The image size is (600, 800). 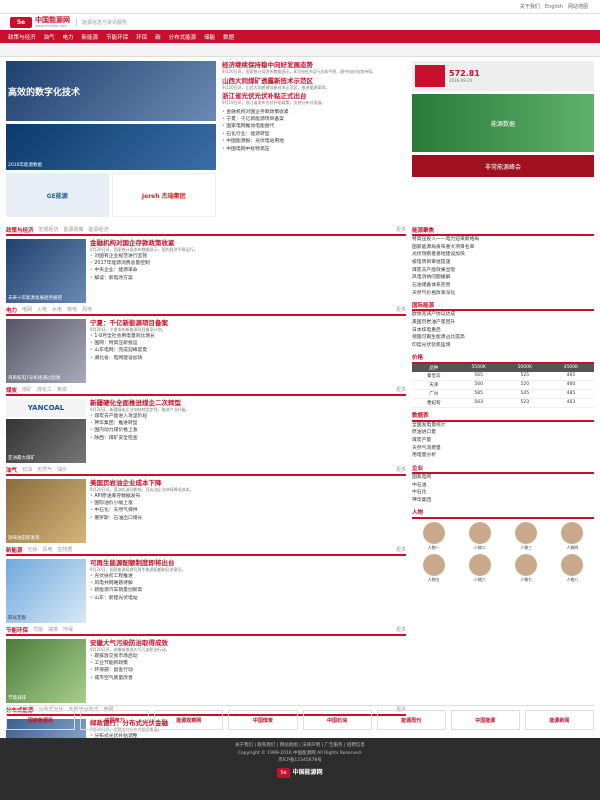 What do you see at coordinates (314, 81) in the screenshot?
I see `top-headline-2: 山西大同煤矿透露新技术示范区` at bounding box center [314, 81].